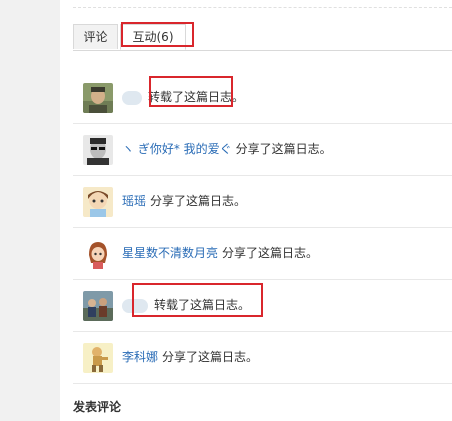 The width and height of the screenshot is (452, 421). I want to click on blurred-username, so click(132, 97).